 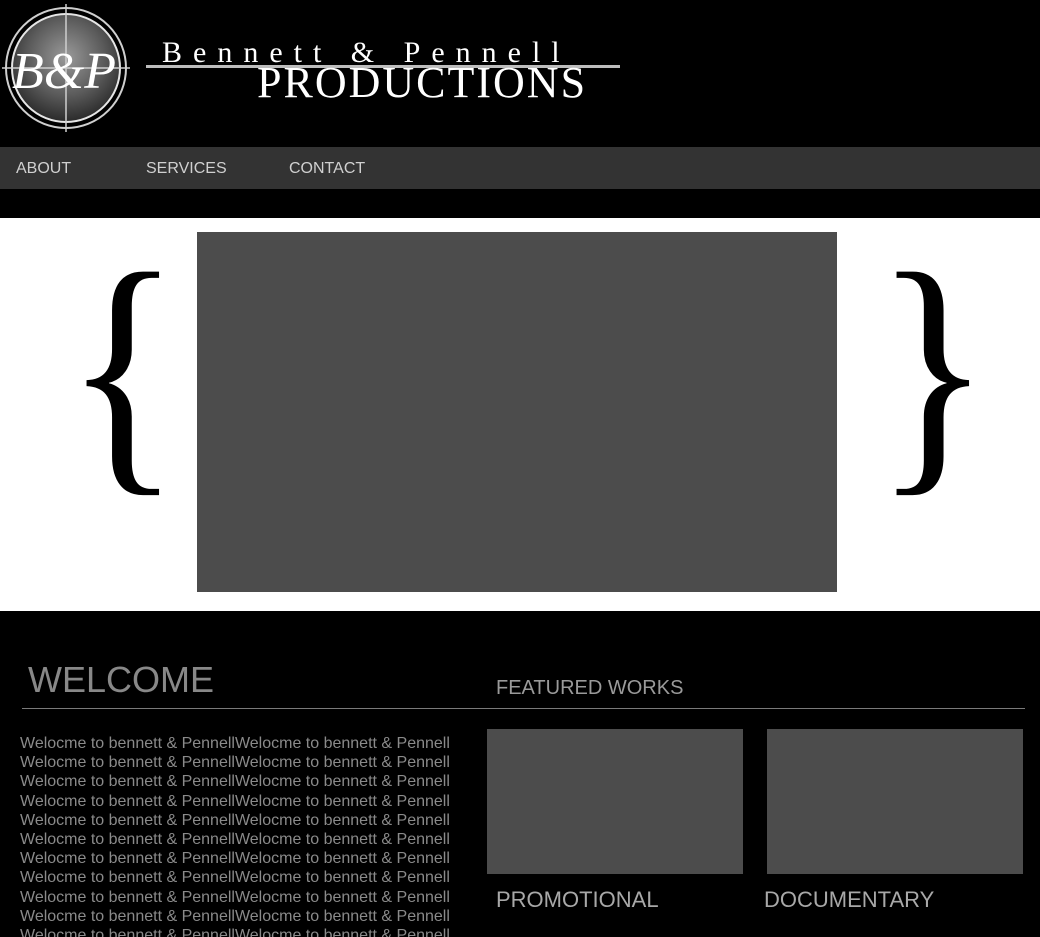 What do you see at coordinates (327, 168) in the screenshot?
I see `nav-item-contact: CONTACT` at bounding box center [327, 168].